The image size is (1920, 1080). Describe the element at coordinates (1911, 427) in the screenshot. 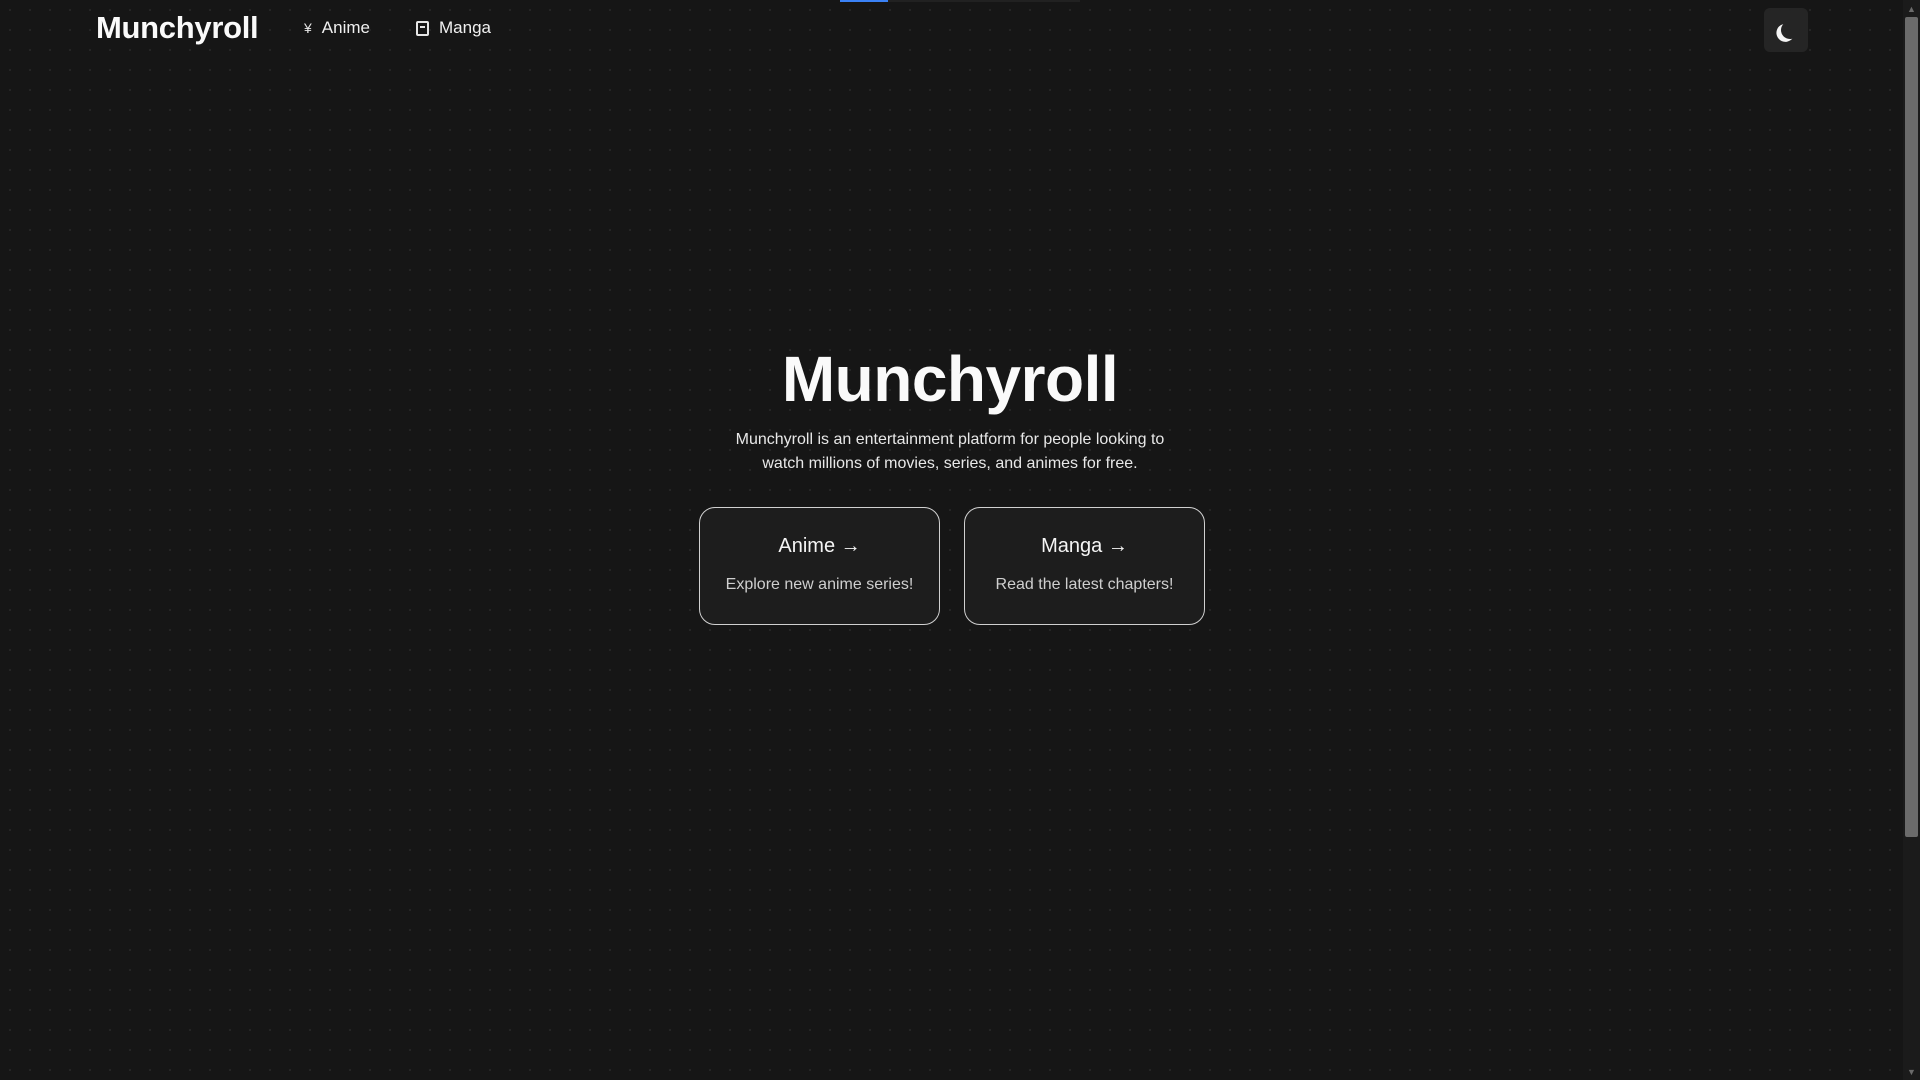

I see `scrollbar-thumb` at that location.